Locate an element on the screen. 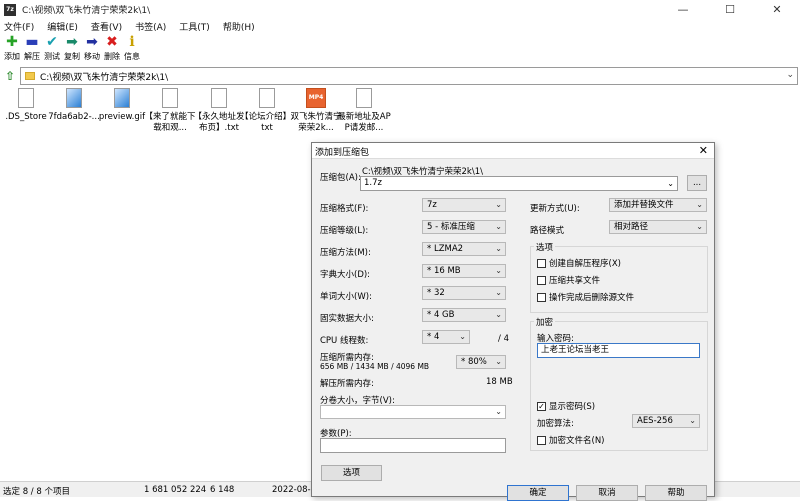 The height and width of the screenshot is (501, 800). status-packed: 6 148 is located at coordinates (222, 490).